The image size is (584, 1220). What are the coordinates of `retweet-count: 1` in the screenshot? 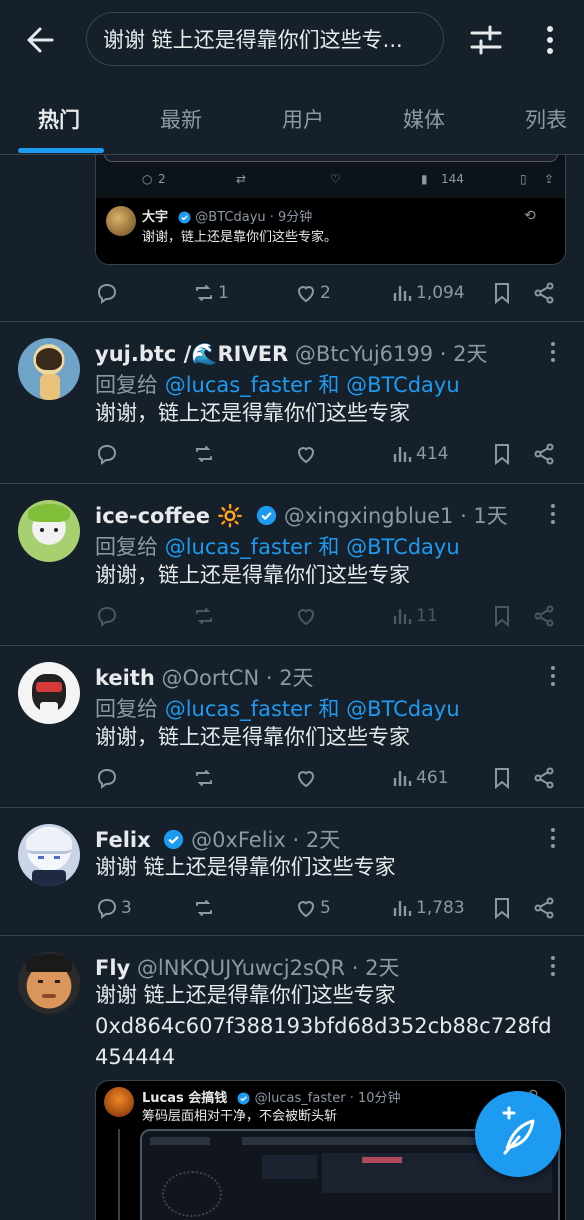 It's located at (223, 293).